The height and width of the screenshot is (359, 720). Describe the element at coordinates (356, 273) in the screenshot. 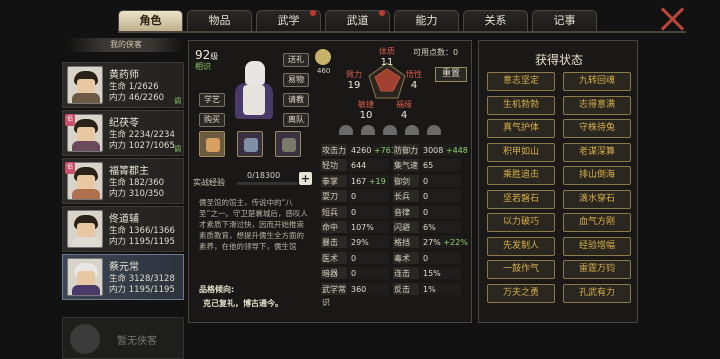

I see `stat-row: 暗器 0` at that location.